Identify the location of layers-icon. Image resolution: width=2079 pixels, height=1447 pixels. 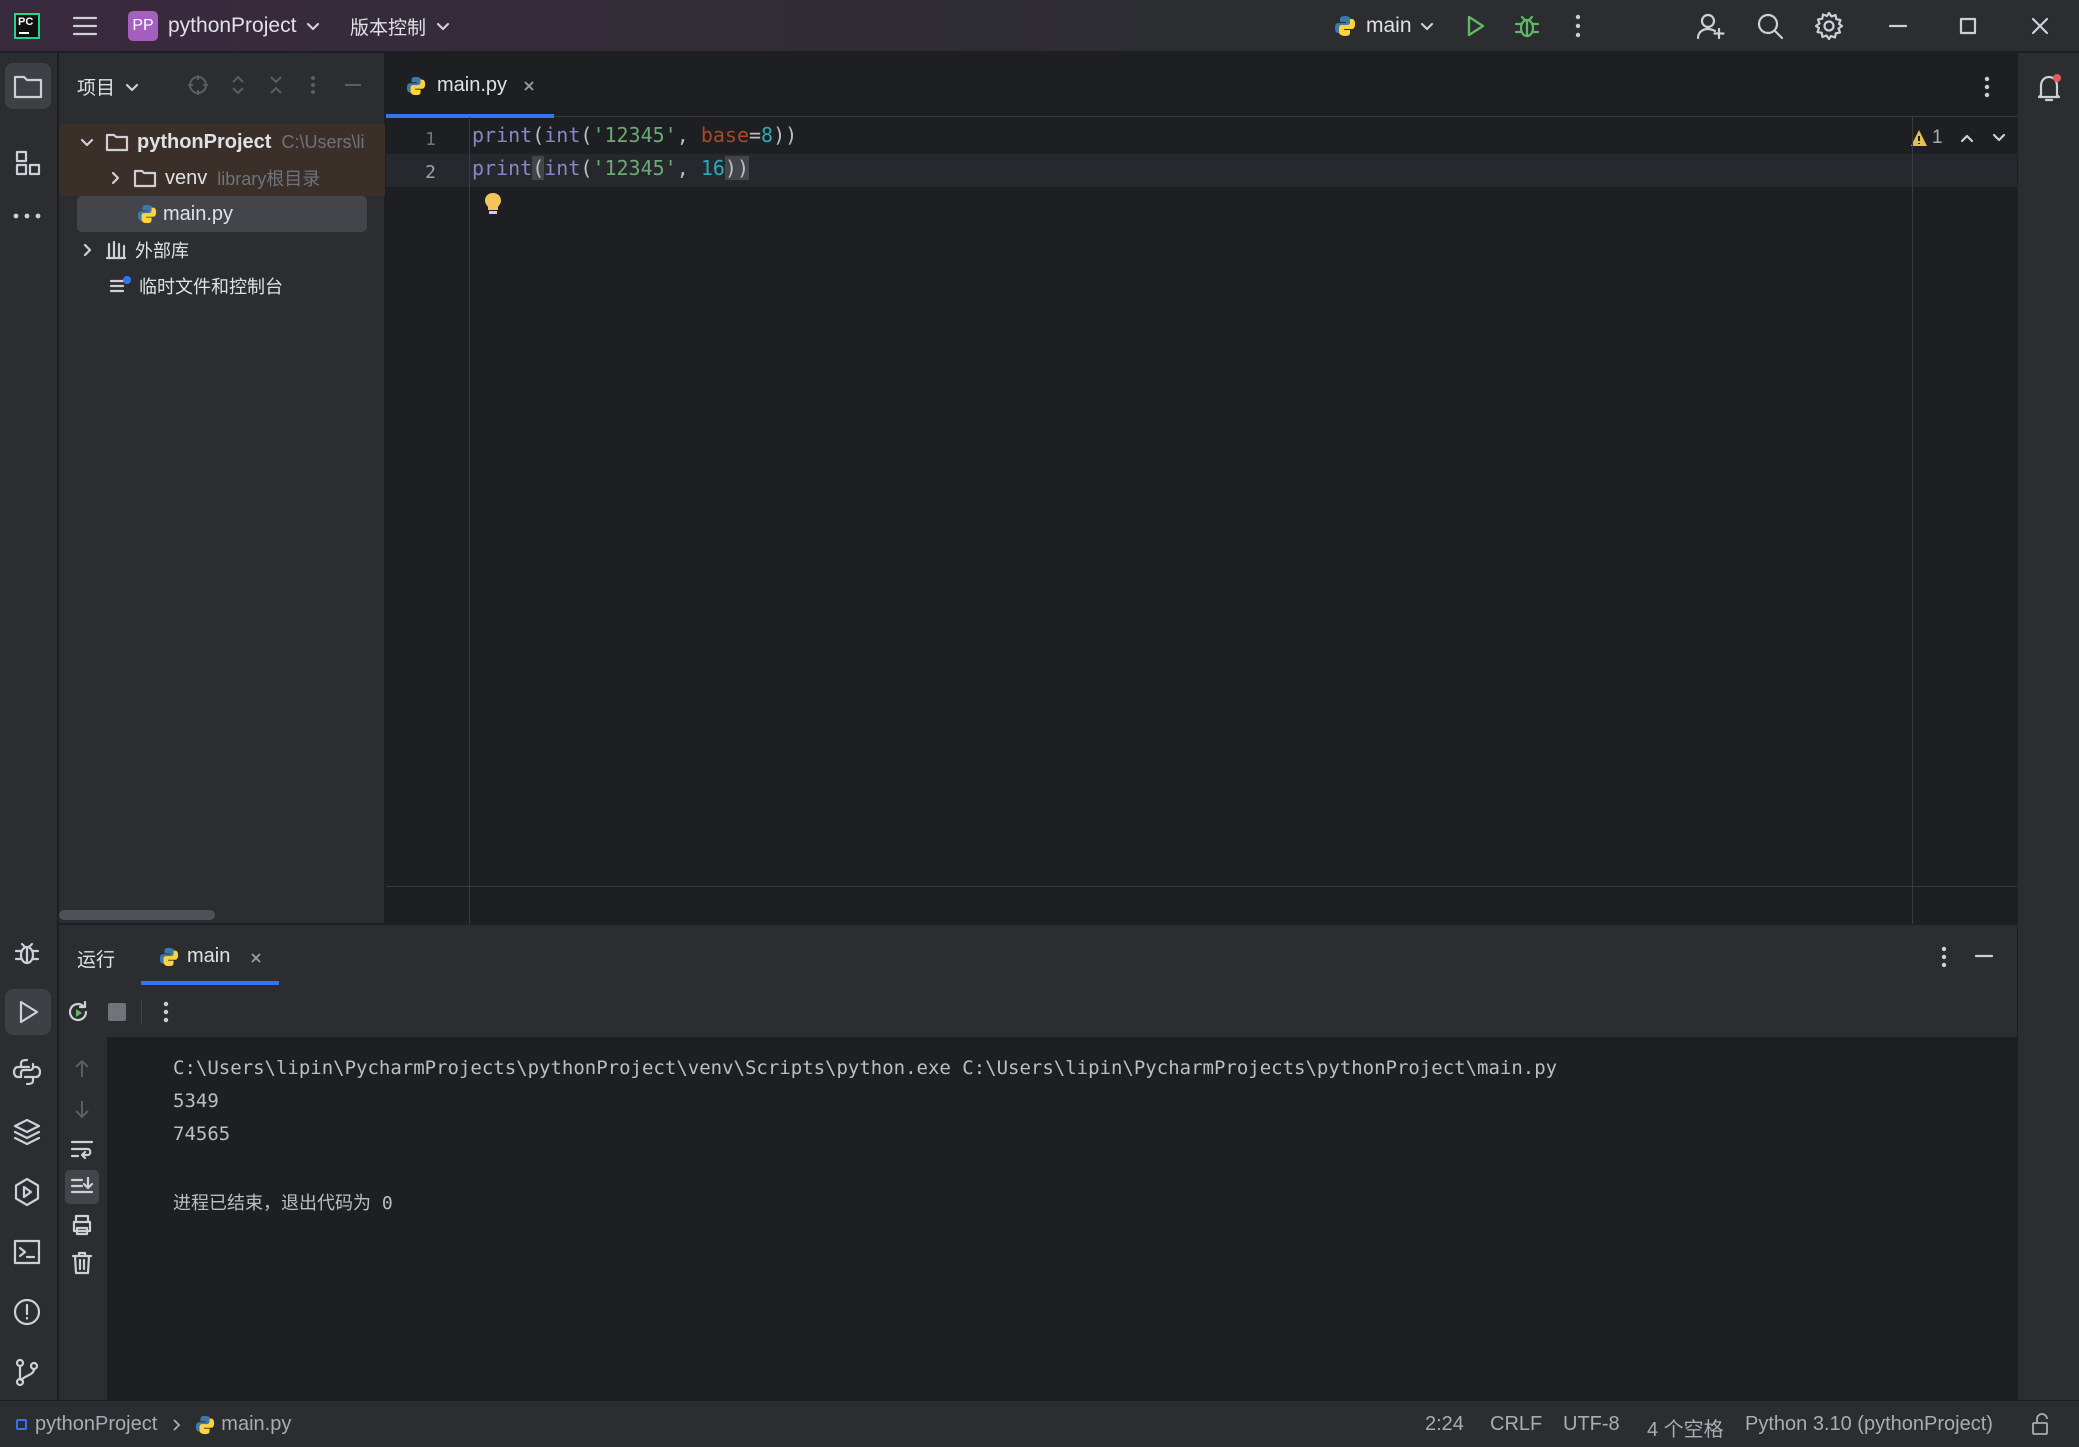
(27, 1132).